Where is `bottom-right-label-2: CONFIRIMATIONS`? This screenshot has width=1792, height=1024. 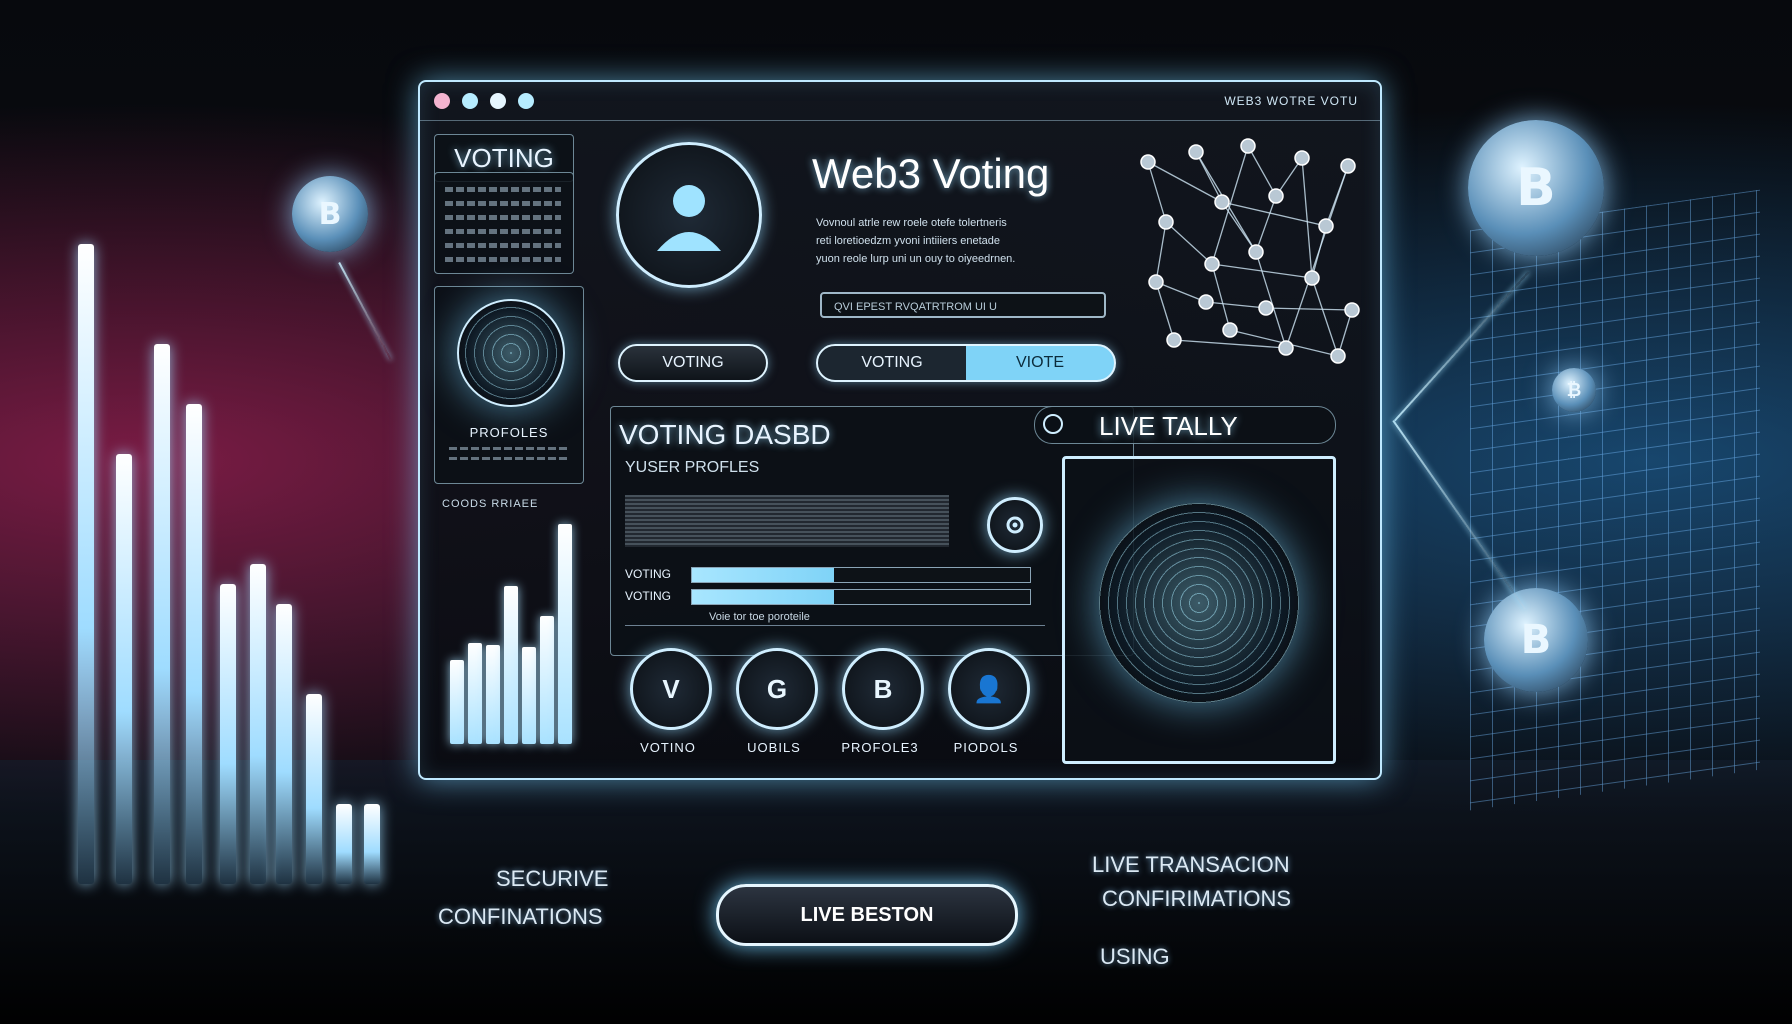
bottom-right-label-2: CONFIRIMATIONS is located at coordinates (1197, 898).